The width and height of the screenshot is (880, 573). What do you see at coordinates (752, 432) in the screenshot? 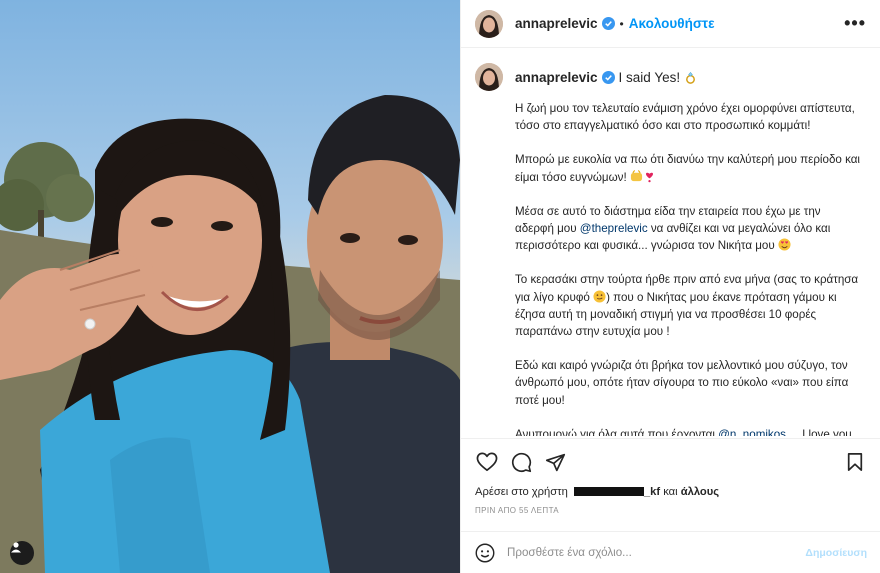
I see `mention-link: @n_nomikos` at bounding box center [752, 432].